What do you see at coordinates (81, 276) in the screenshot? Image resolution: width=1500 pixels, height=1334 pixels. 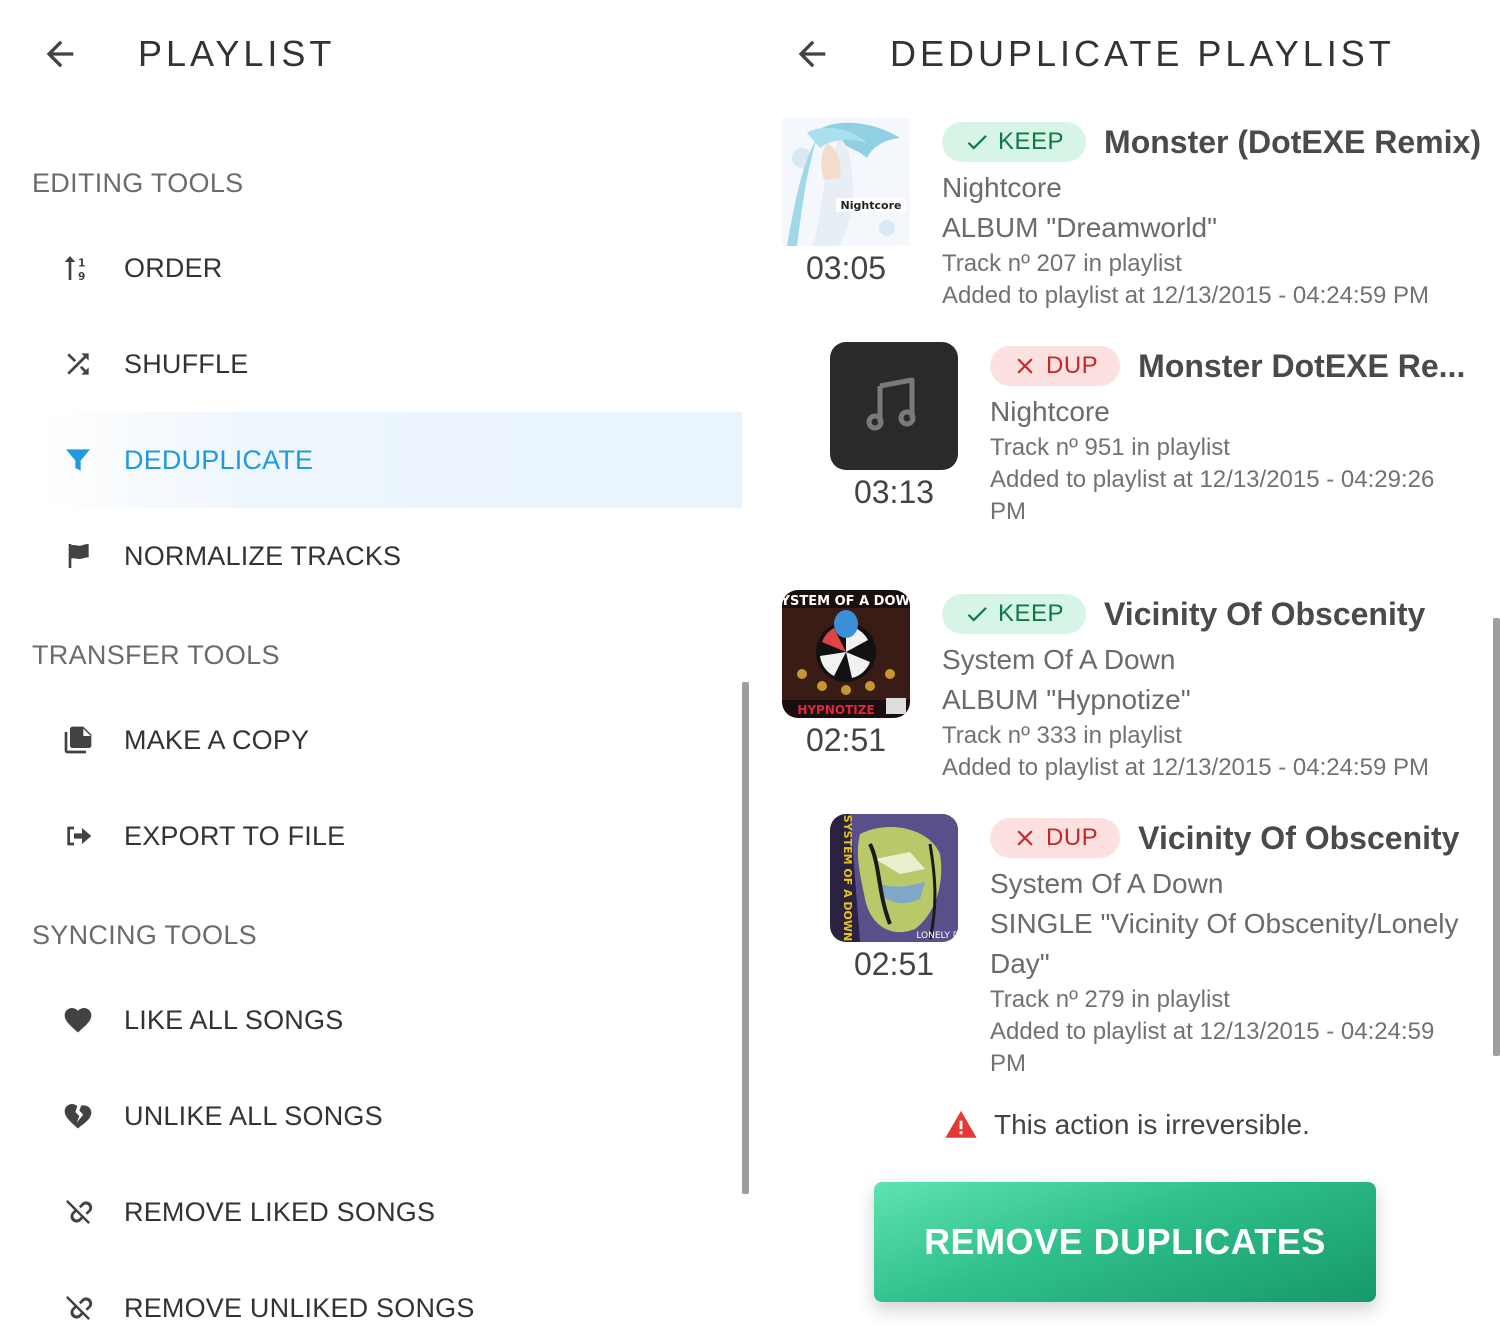 I see `svg-text: 9` at bounding box center [81, 276].